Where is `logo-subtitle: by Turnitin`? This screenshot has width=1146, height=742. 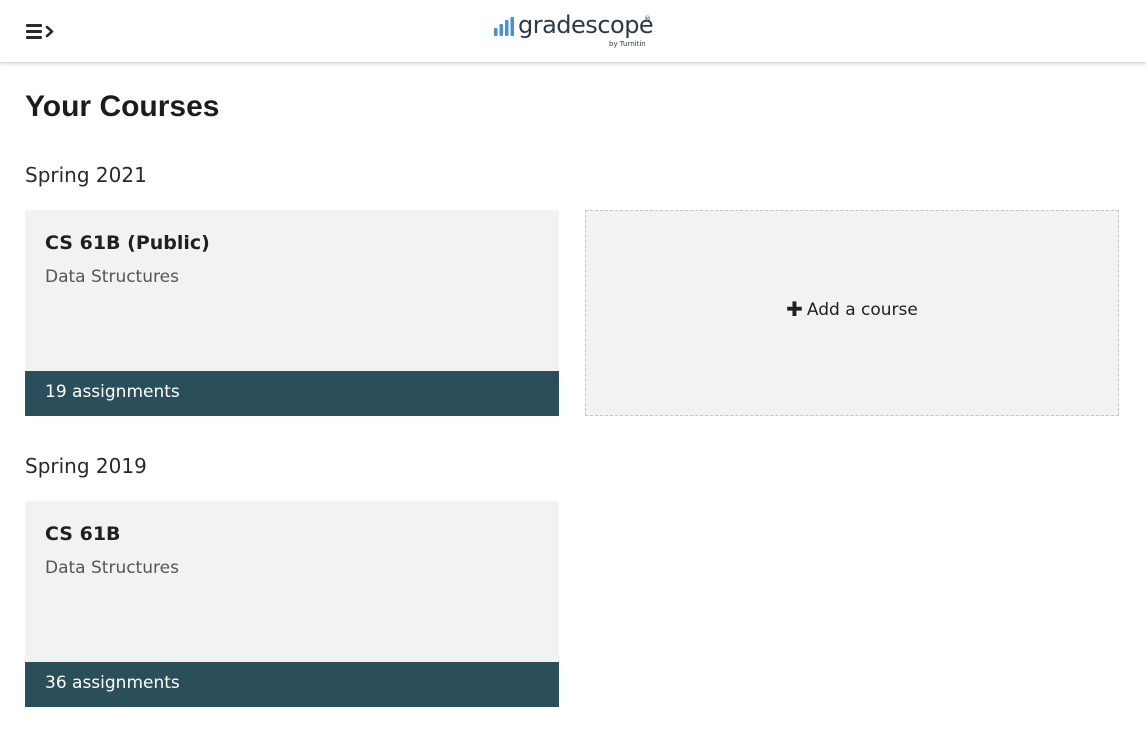
logo-subtitle: by Turnitin is located at coordinates (627, 44).